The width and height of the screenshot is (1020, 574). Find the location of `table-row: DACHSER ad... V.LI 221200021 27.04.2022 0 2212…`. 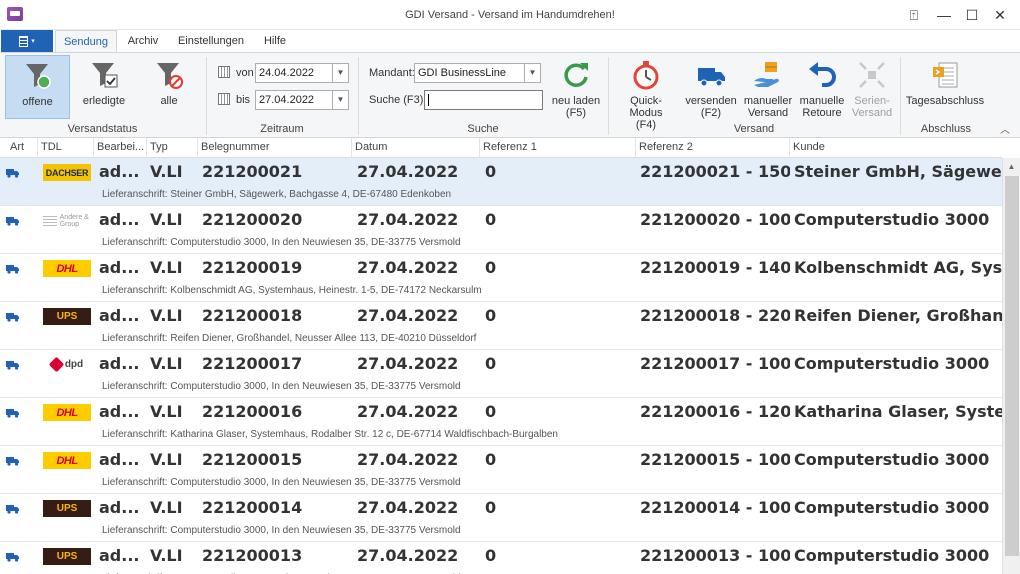

table-row: DACHSER ad... V.LI 221200021 27.04.2022 0 2212… is located at coordinates (501, 182).